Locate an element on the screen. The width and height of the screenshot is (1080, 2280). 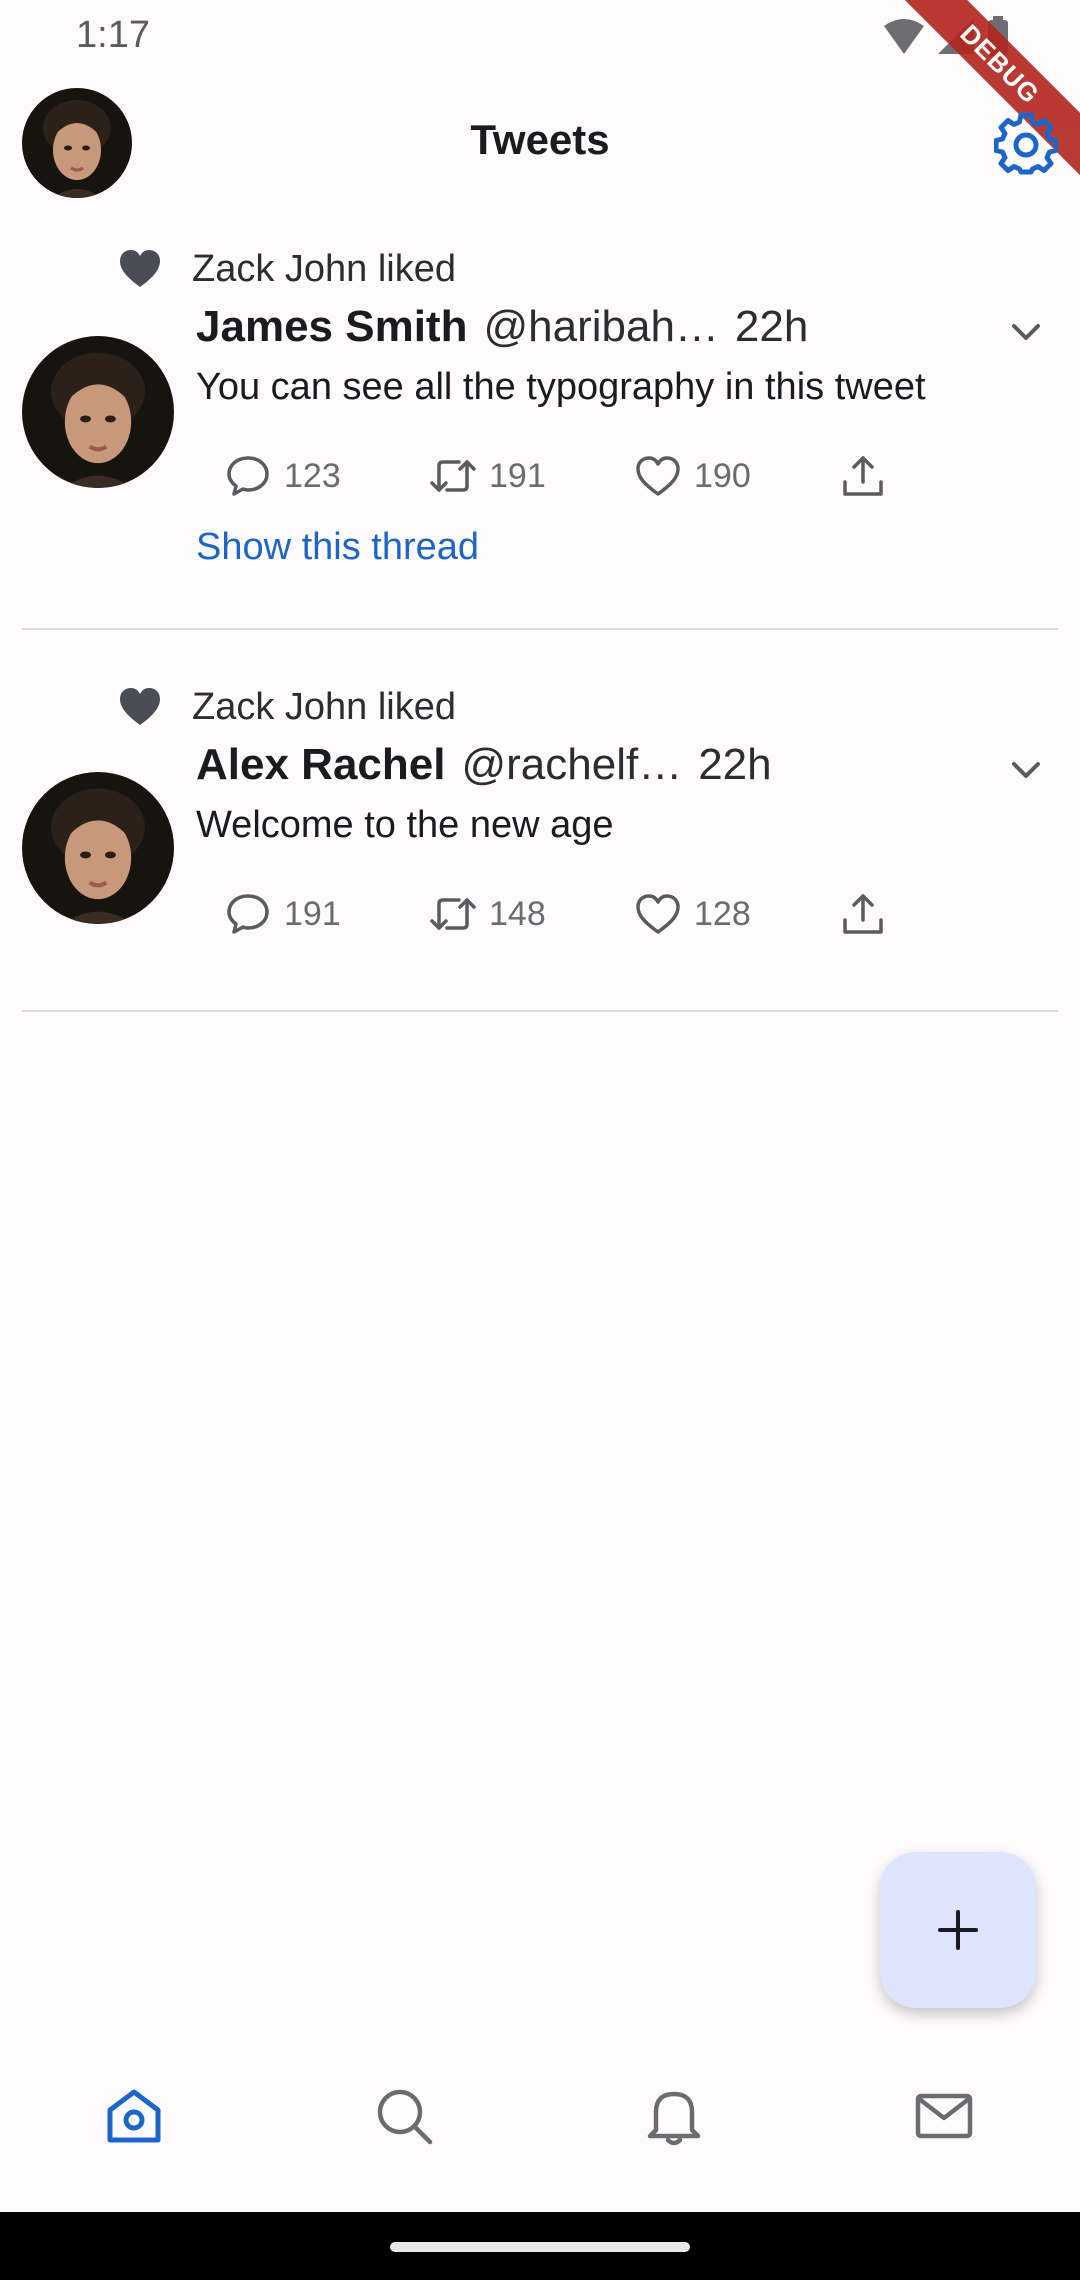
reply-count: 123 is located at coordinates (312, 475).